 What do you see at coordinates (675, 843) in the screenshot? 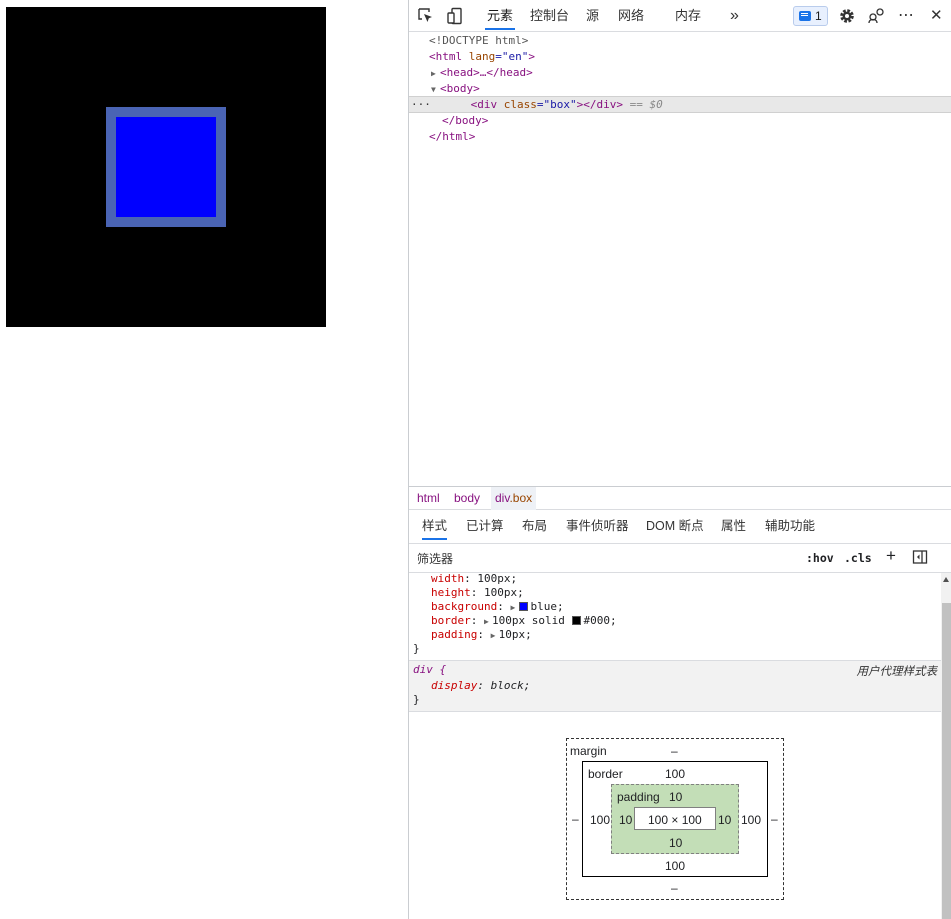
I see `padding-bottom-value: 10` at bounding box center [675, 843].